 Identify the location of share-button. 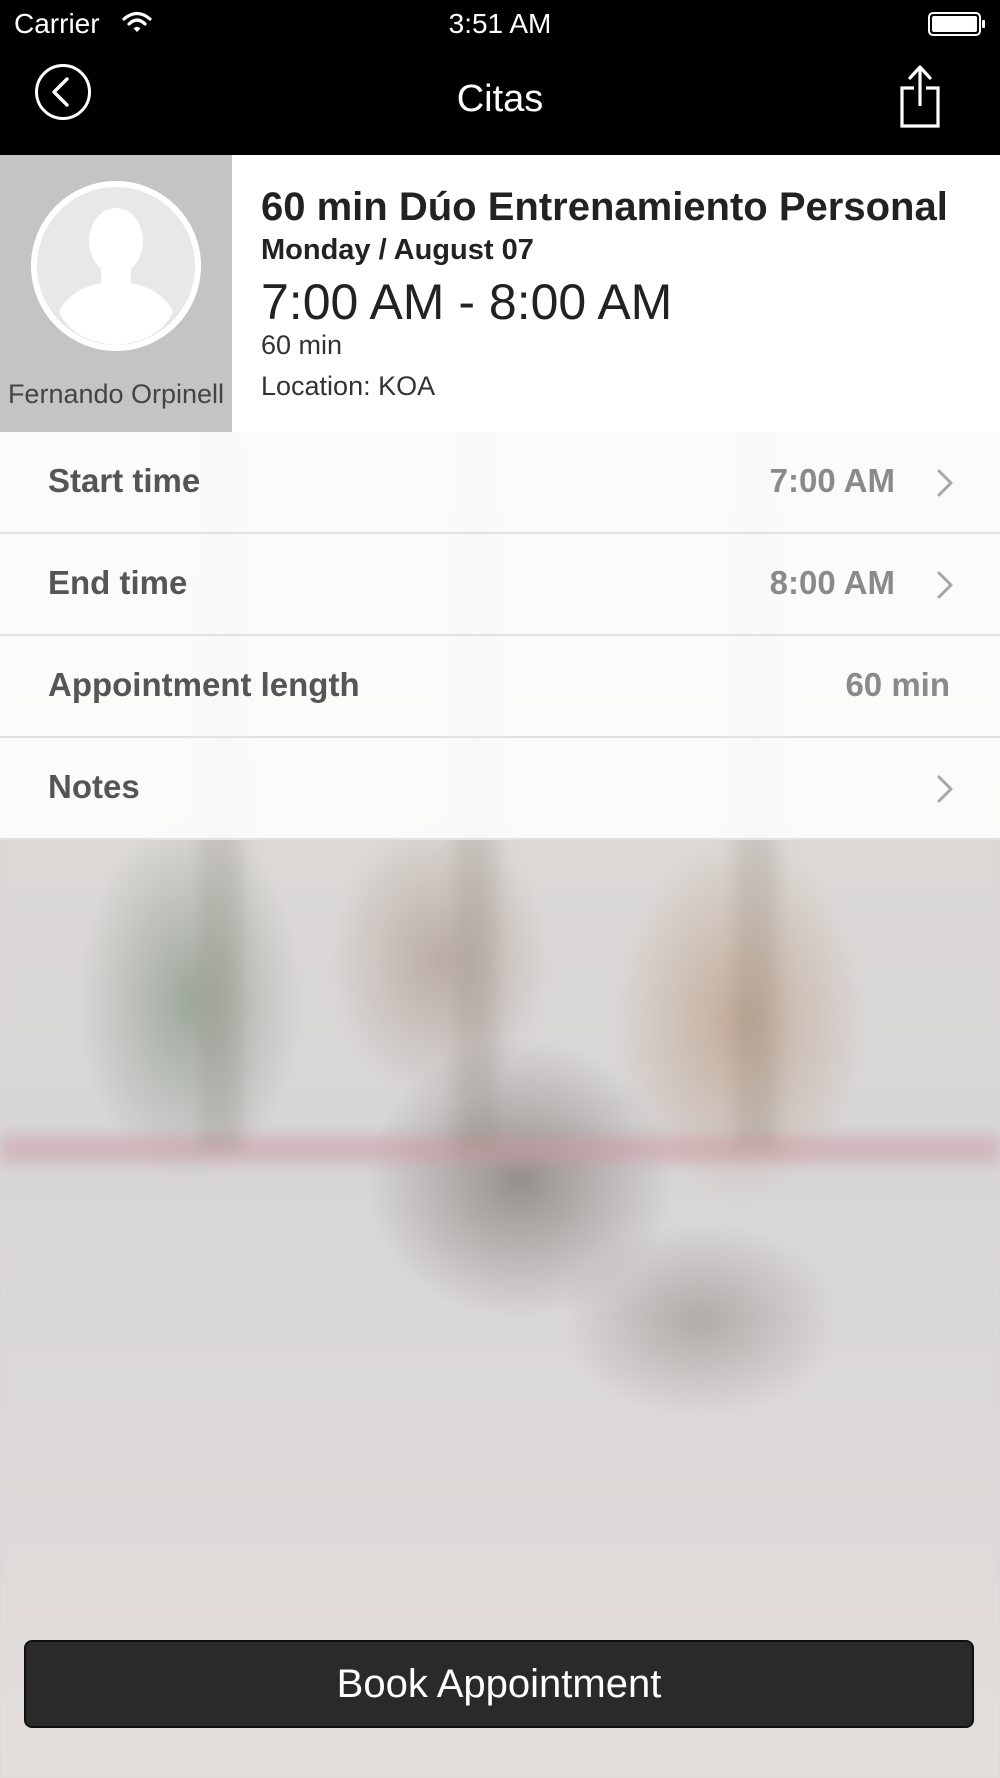
(920, 96).